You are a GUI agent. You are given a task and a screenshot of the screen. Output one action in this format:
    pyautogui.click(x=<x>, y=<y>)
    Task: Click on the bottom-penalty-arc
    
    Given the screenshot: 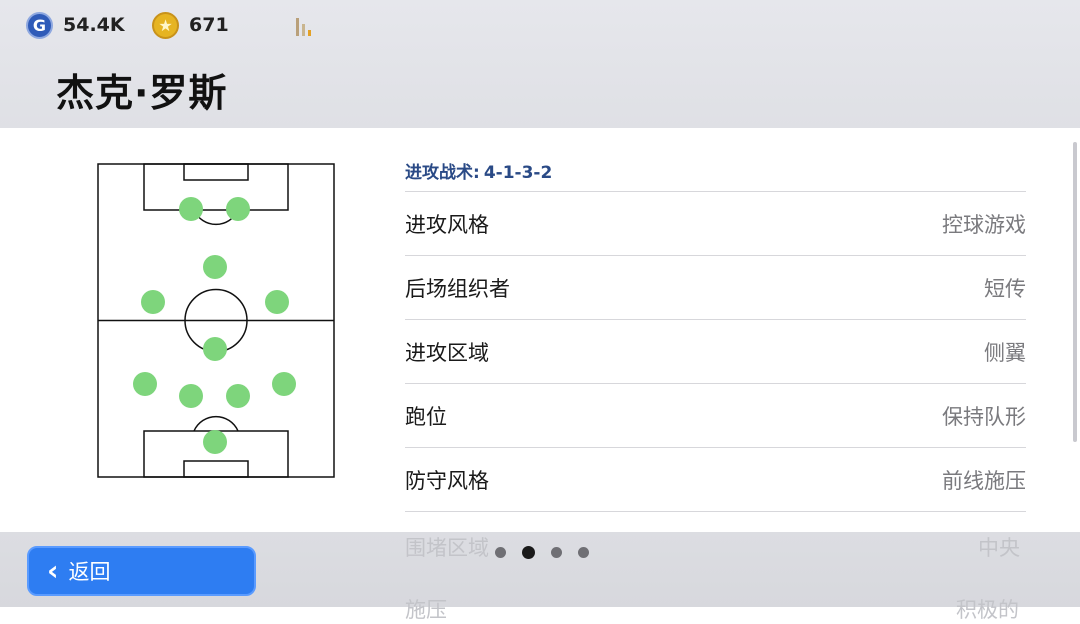 What is the action you would take?
    pyautogui.click(x=216, y=423)
    